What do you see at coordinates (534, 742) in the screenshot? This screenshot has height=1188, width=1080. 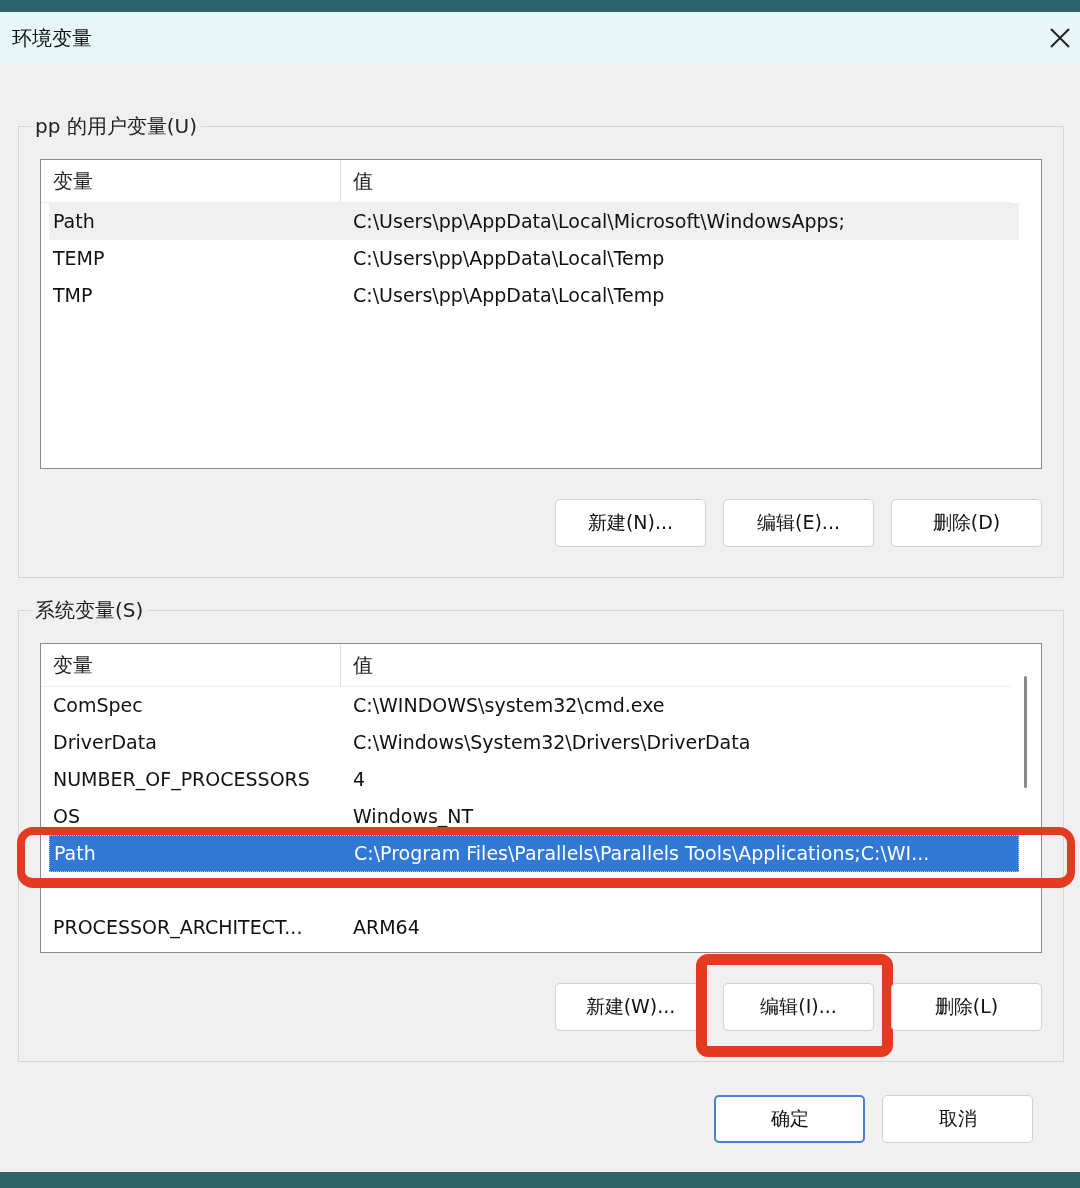 I see `list-row: DriverData C:\Windows\System32\Drivers\DriverData` at bounding box center [534, 742].